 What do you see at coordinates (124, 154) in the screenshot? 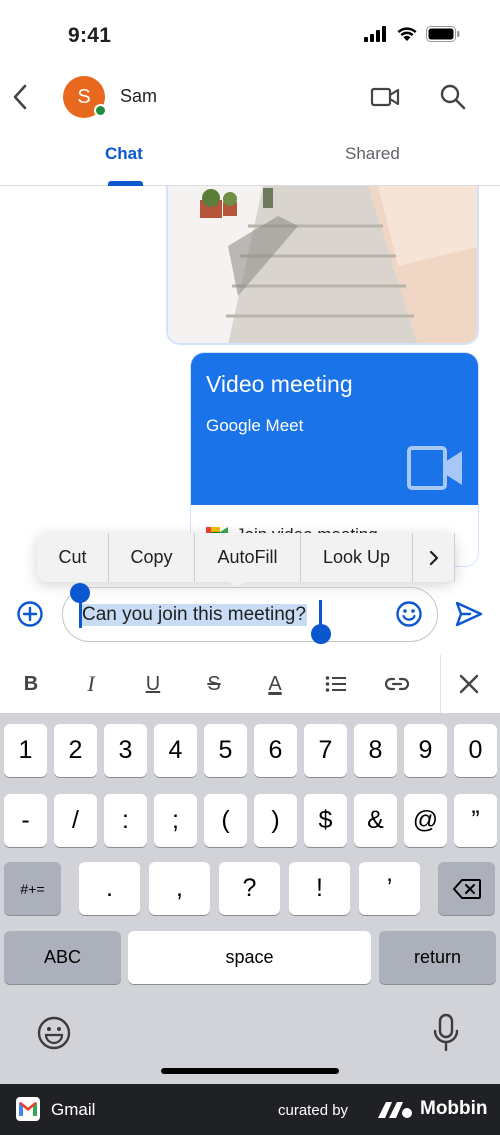
I see `tab-chat: Chat` at bounding box center [124, 154].